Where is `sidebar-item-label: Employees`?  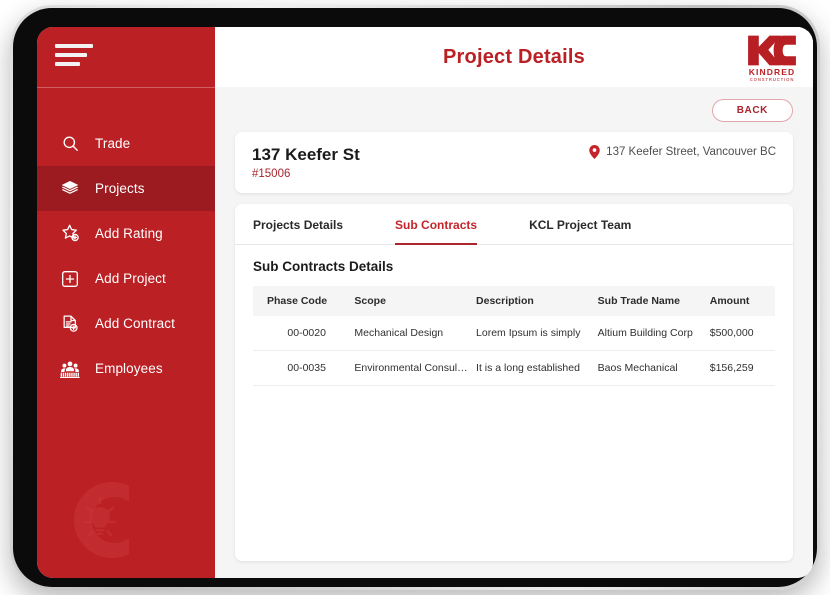 sidebar-item-label: Employees is located at coordinates (129, 368).